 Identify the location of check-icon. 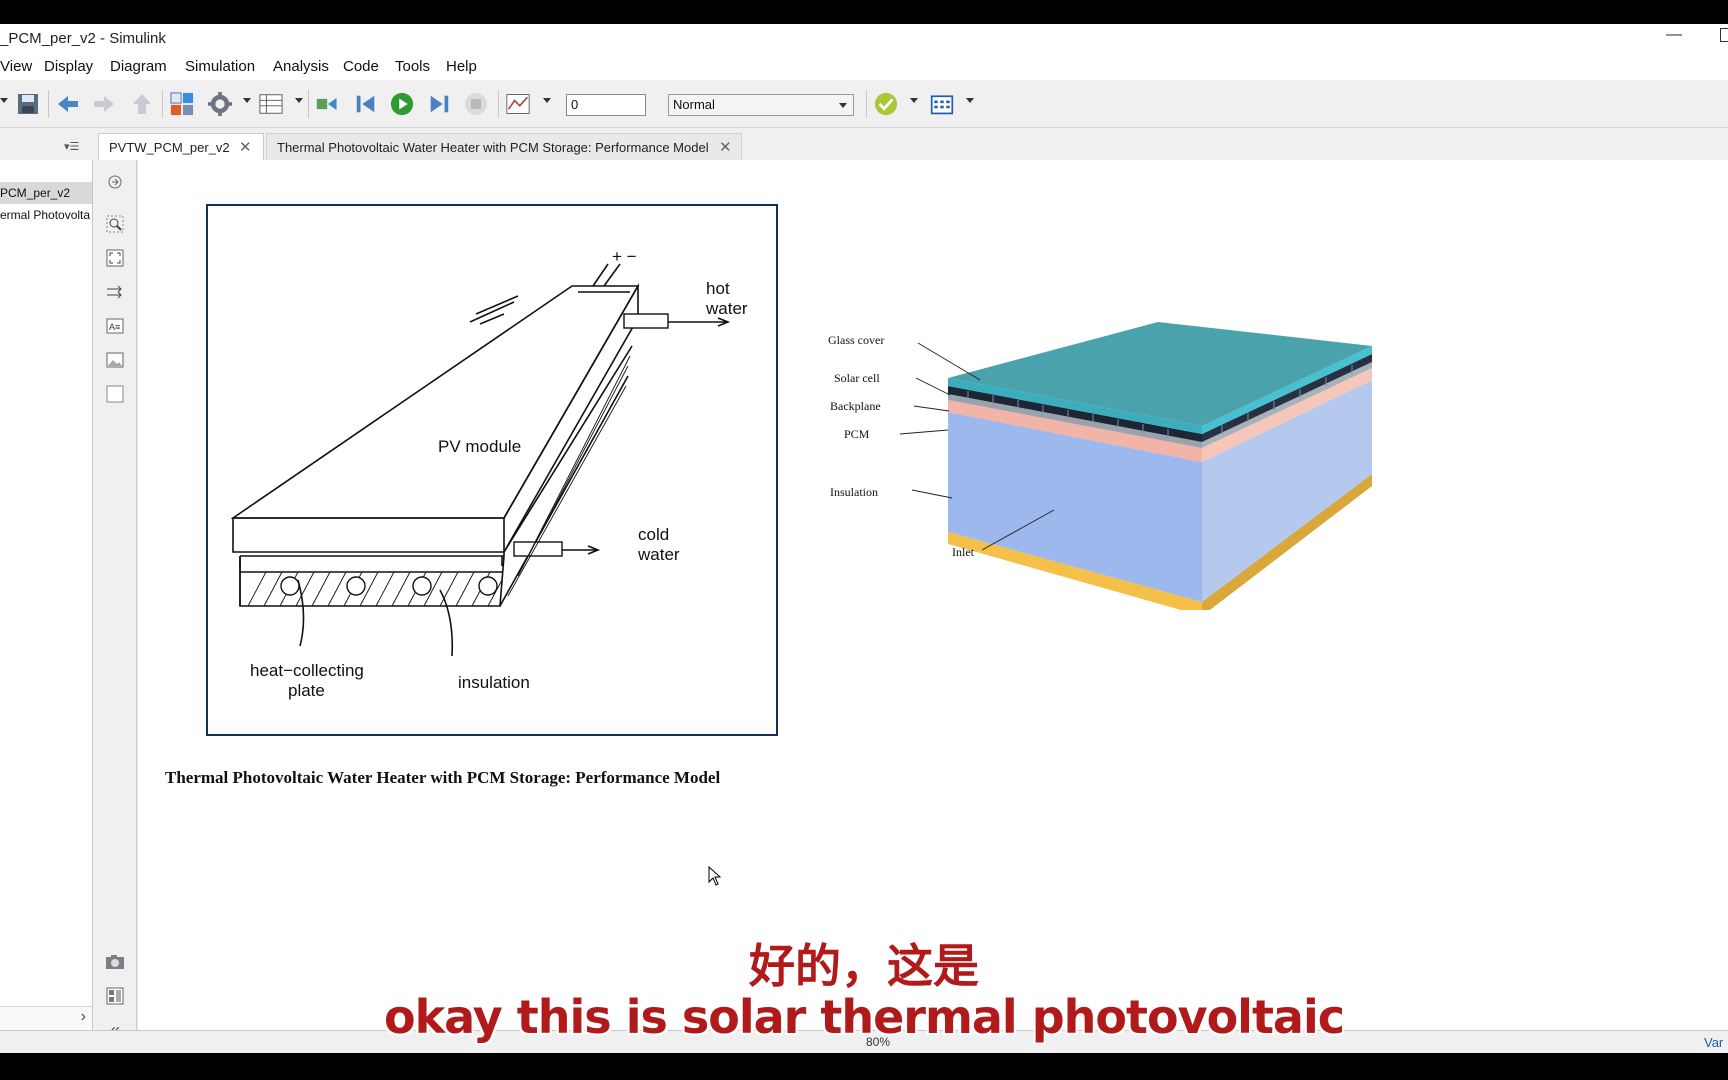
(886, 104).